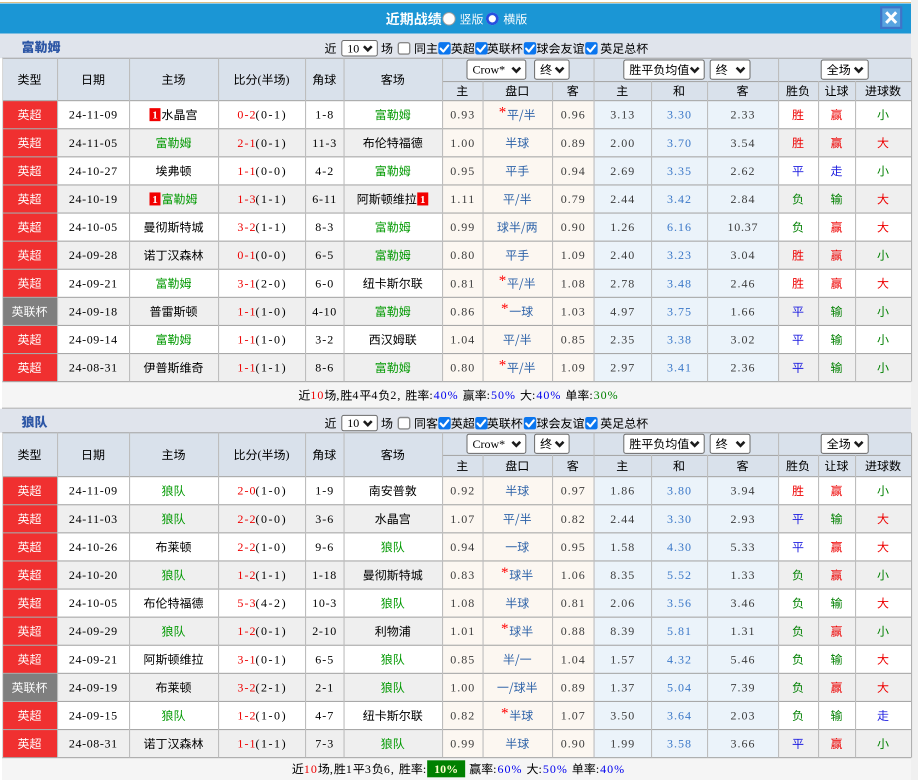  What do you see at coordinates (742, 283) in the screenshot?
I see `svg-text: 2.46` at bounding box center [742, 283].